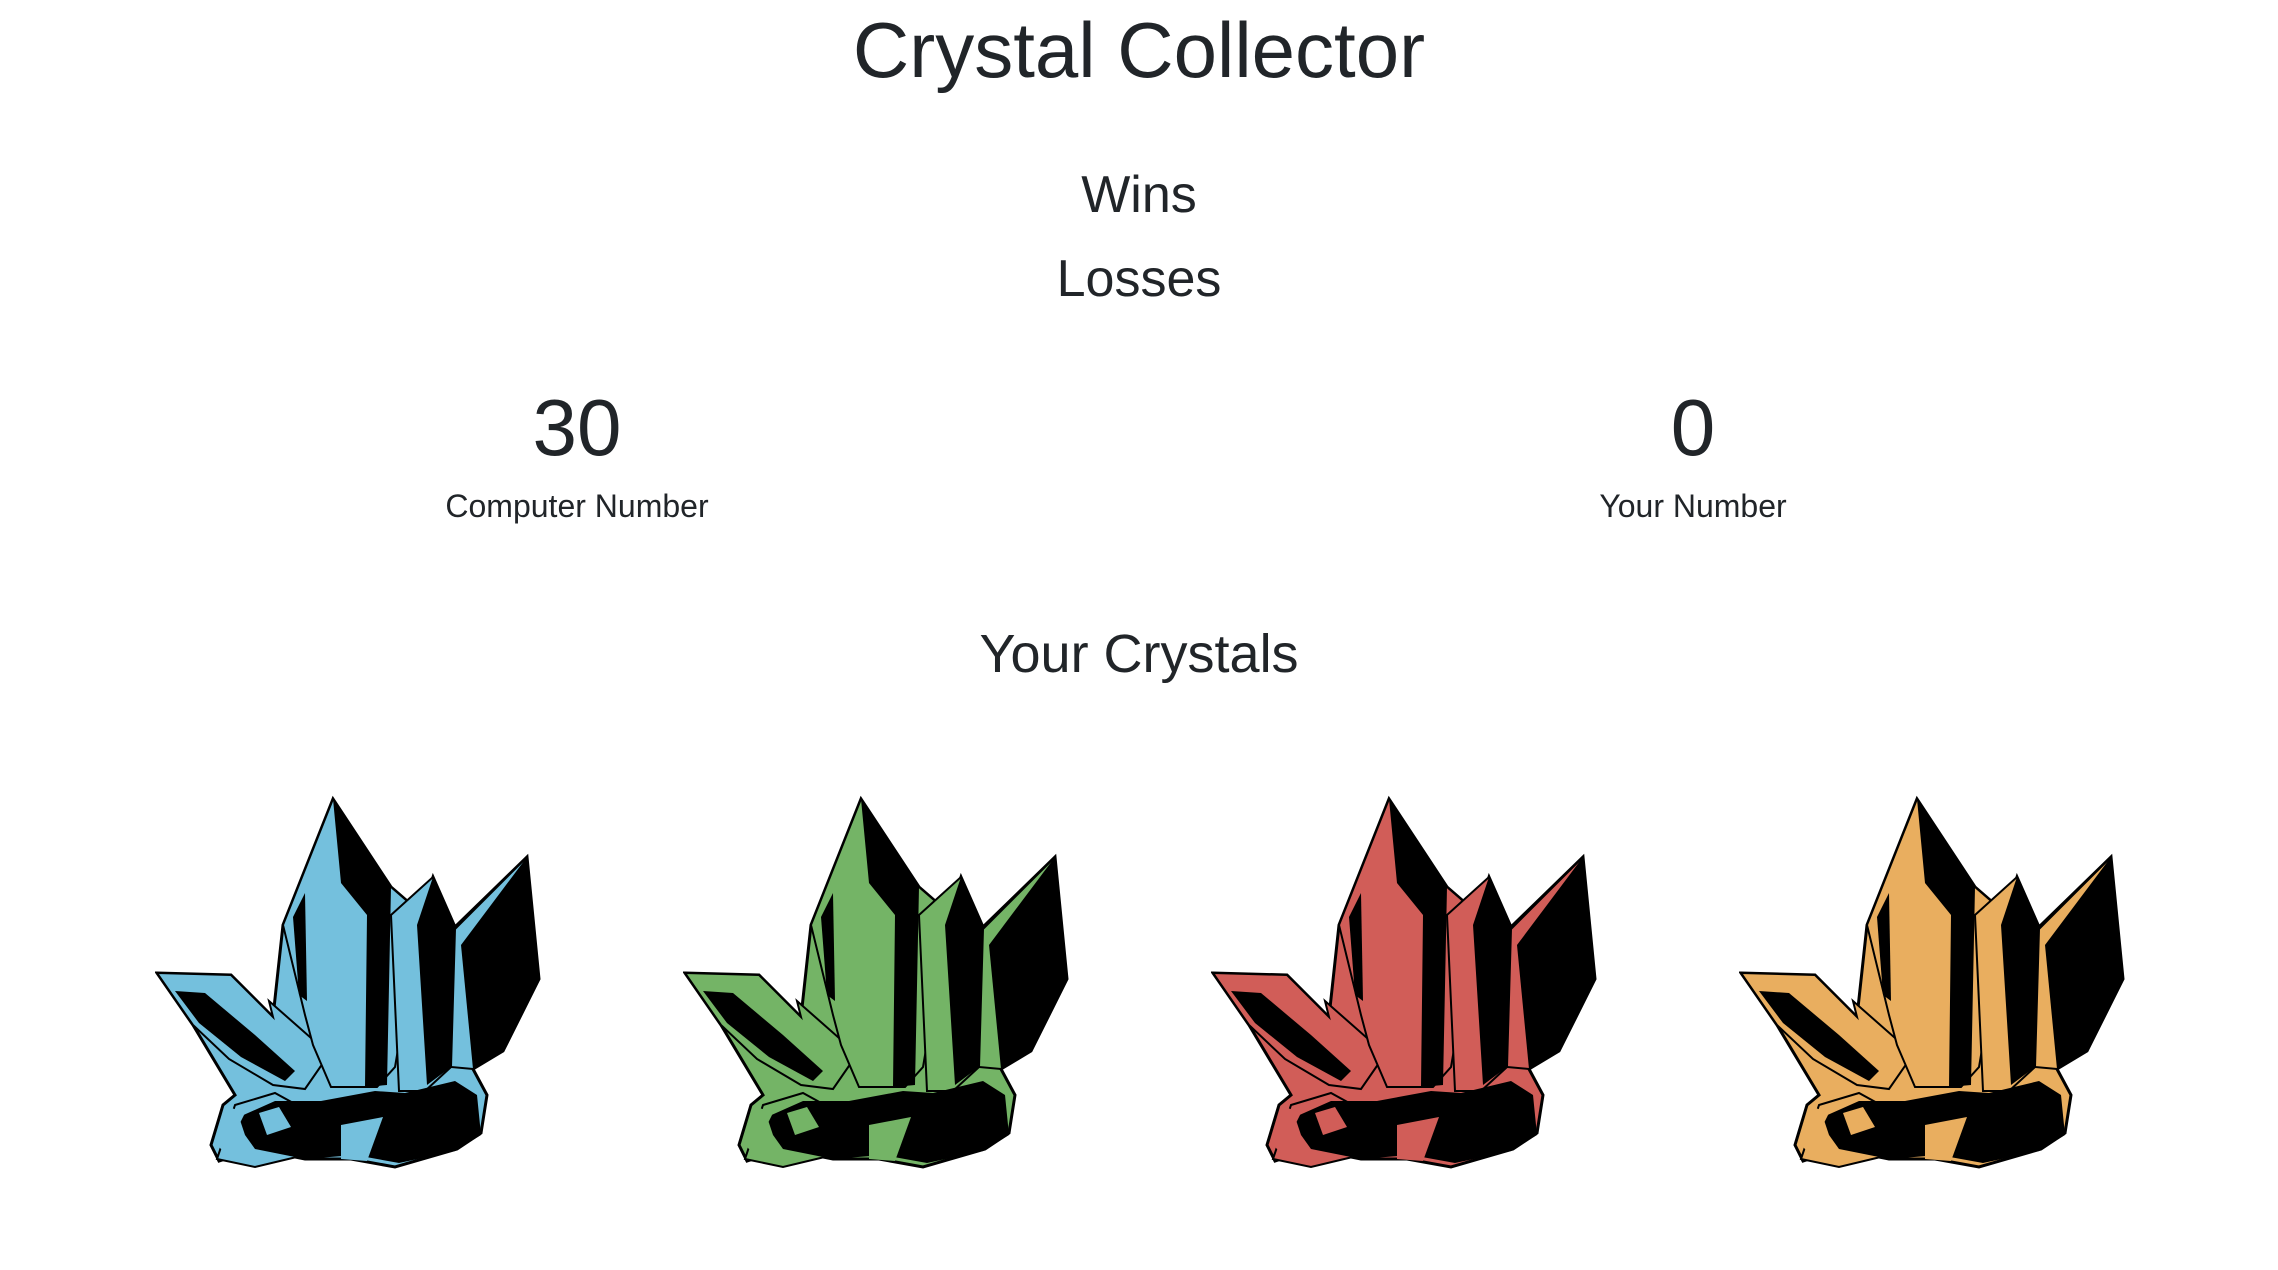 This screenshot has height=1270, width=2278. I want to click on computer-number: 30, so click(577, 427).